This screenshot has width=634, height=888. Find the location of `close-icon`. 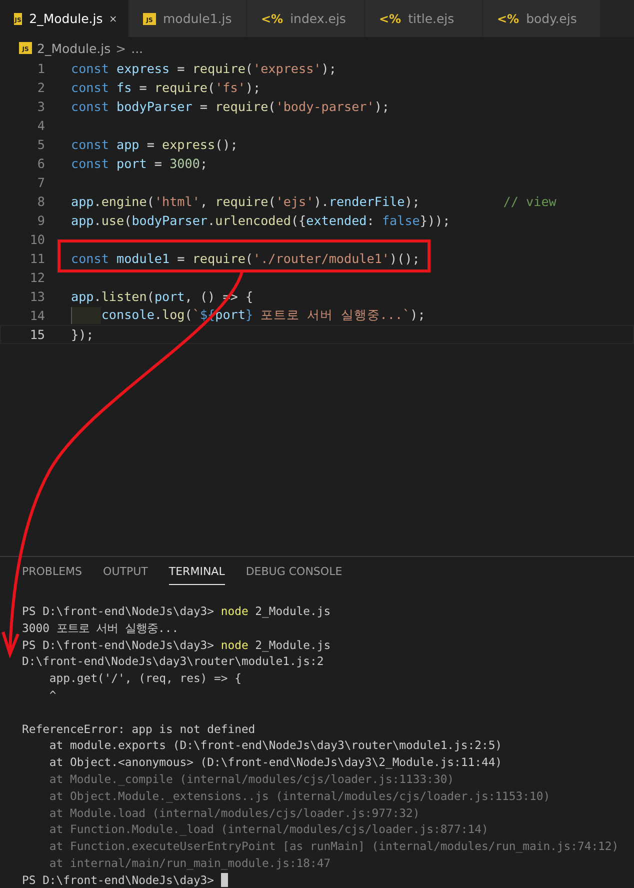

close-icon is located at coordinates (113, 19).